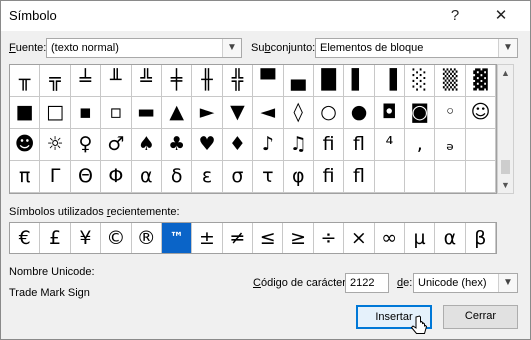 The width and height of the screenshot is (531, 340). I want to click on chevron-up-icon: ▲, so click(505, 73).